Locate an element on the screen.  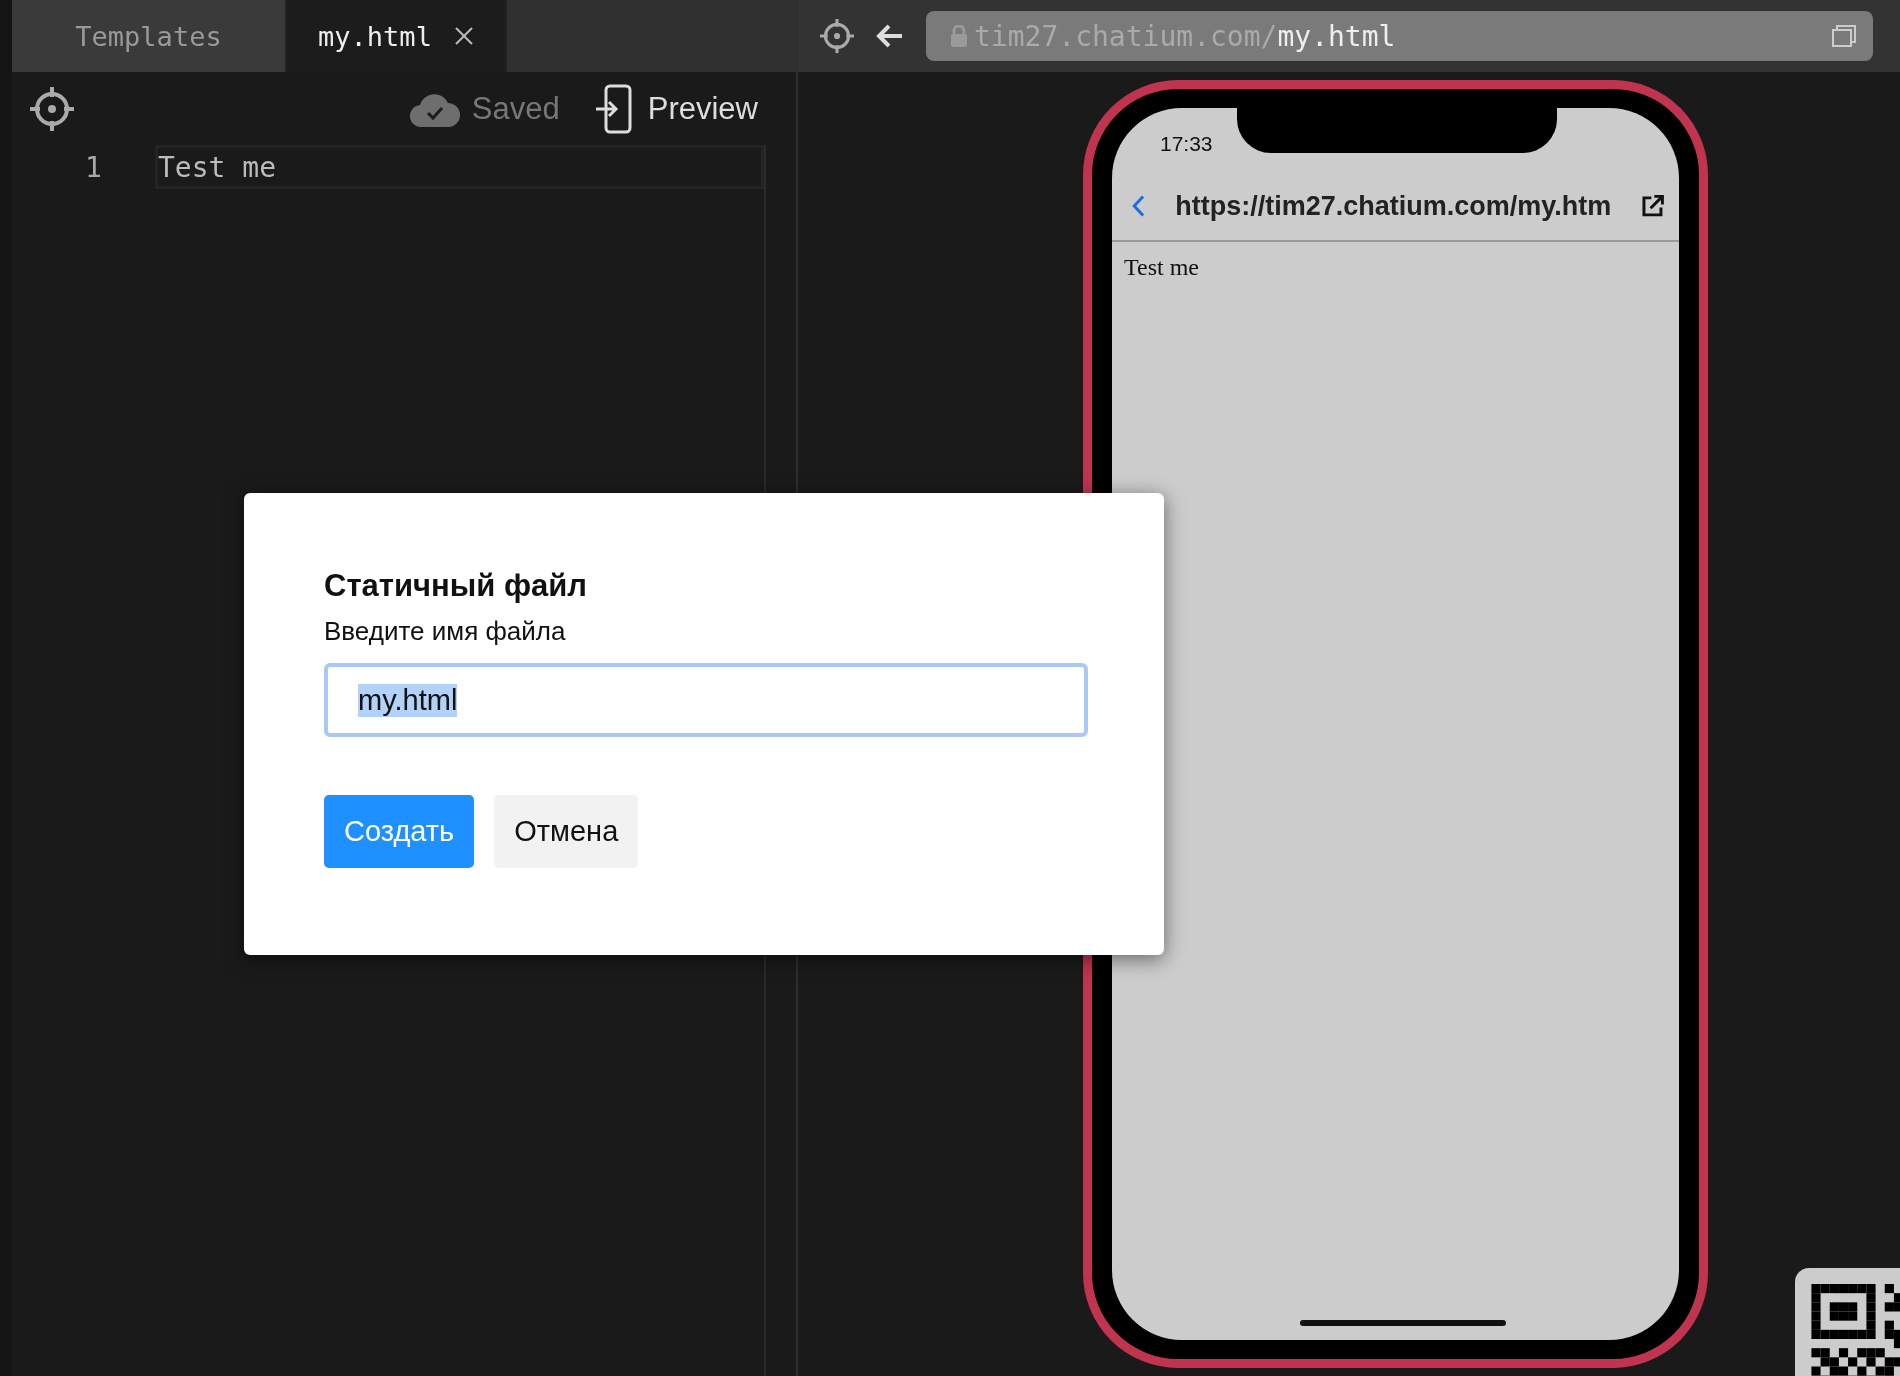
preview-button: Preview is located at coordinates (676, 108).